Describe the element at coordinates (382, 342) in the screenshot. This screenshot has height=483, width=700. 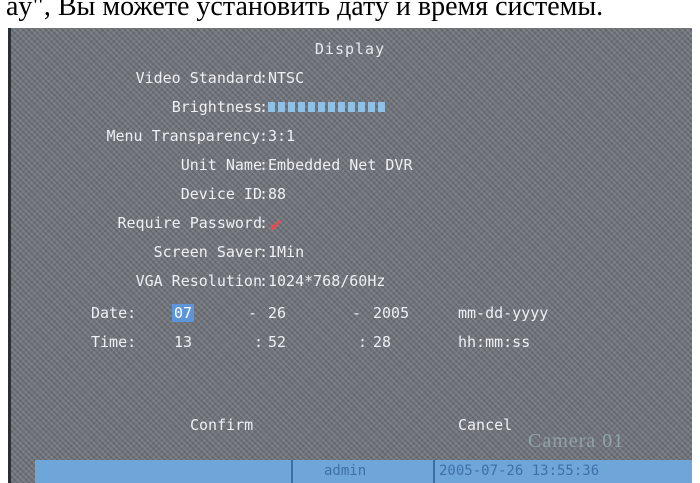
I see `time-second-field: 28` at that location.